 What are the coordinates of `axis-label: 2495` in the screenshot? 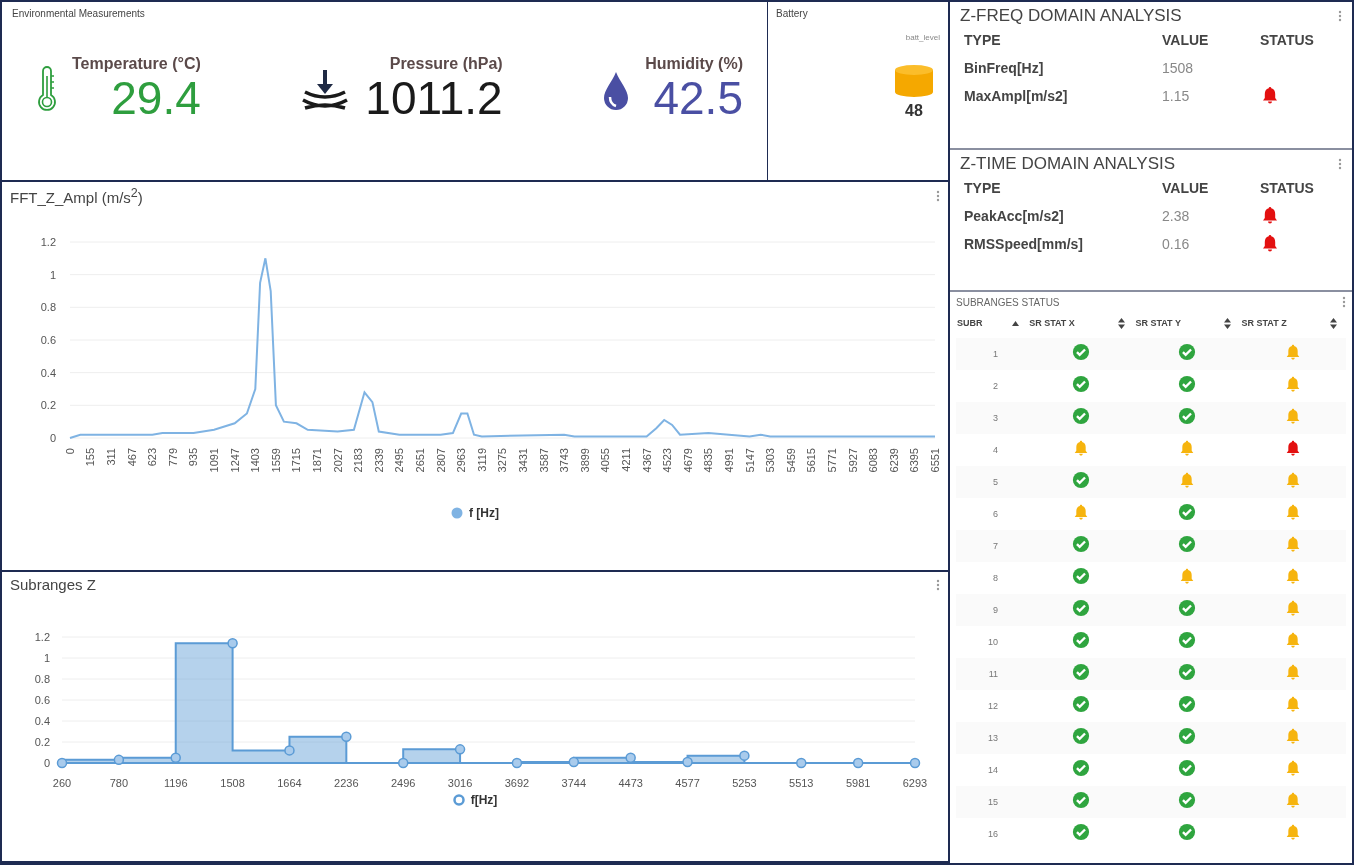 It's located at (399, 460).